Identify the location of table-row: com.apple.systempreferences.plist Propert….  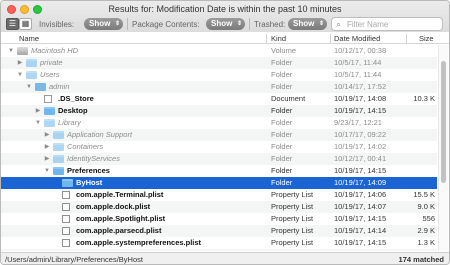
(219, 243).